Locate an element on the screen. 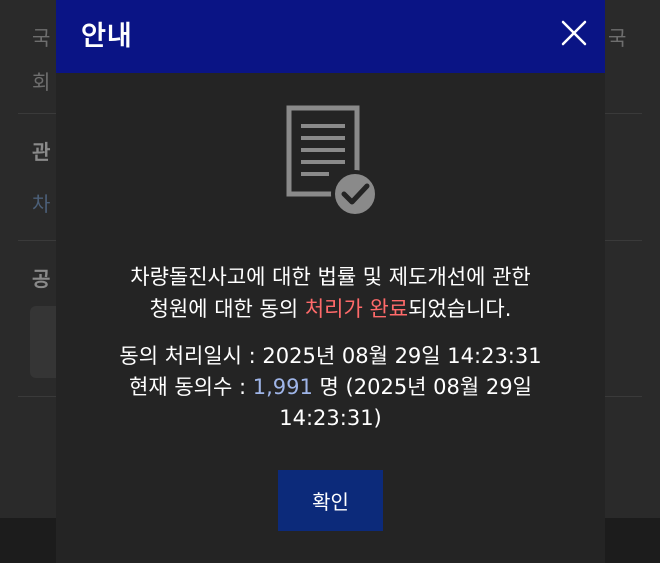 Image resolution: width=660 pixels, height=563 pixels. bg-text-line1-right: 국 is located at coordinates (617, 38).